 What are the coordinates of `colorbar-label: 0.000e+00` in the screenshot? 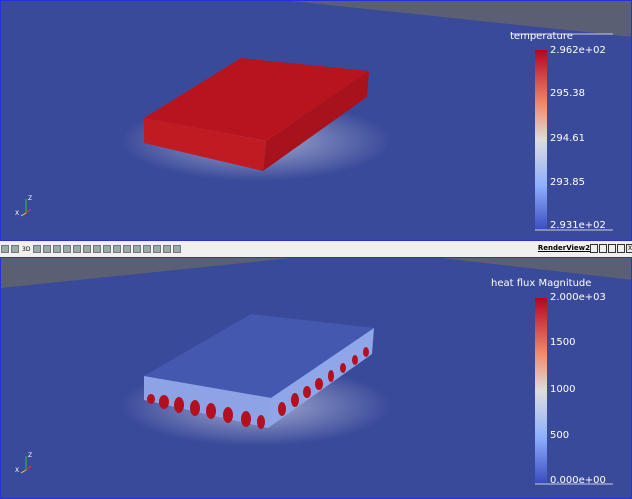 It's located at (578, 480).